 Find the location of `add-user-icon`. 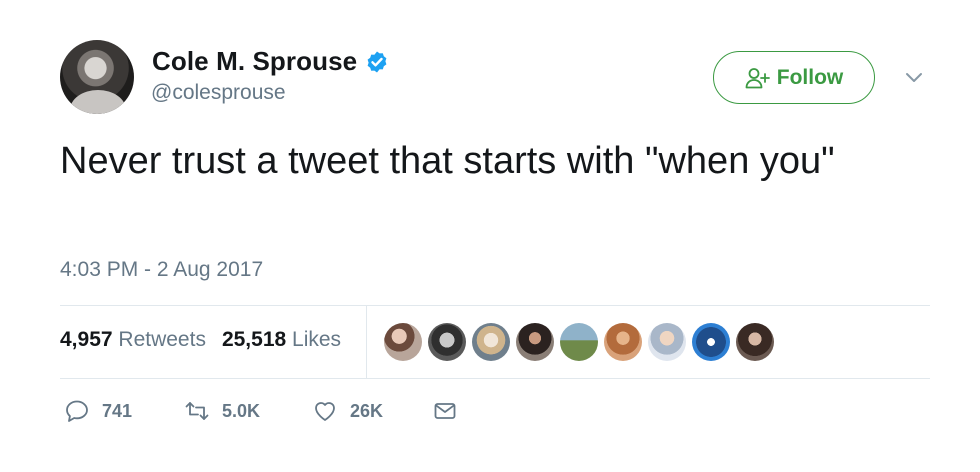

add-user-icon is located at coordinates (757, 77).